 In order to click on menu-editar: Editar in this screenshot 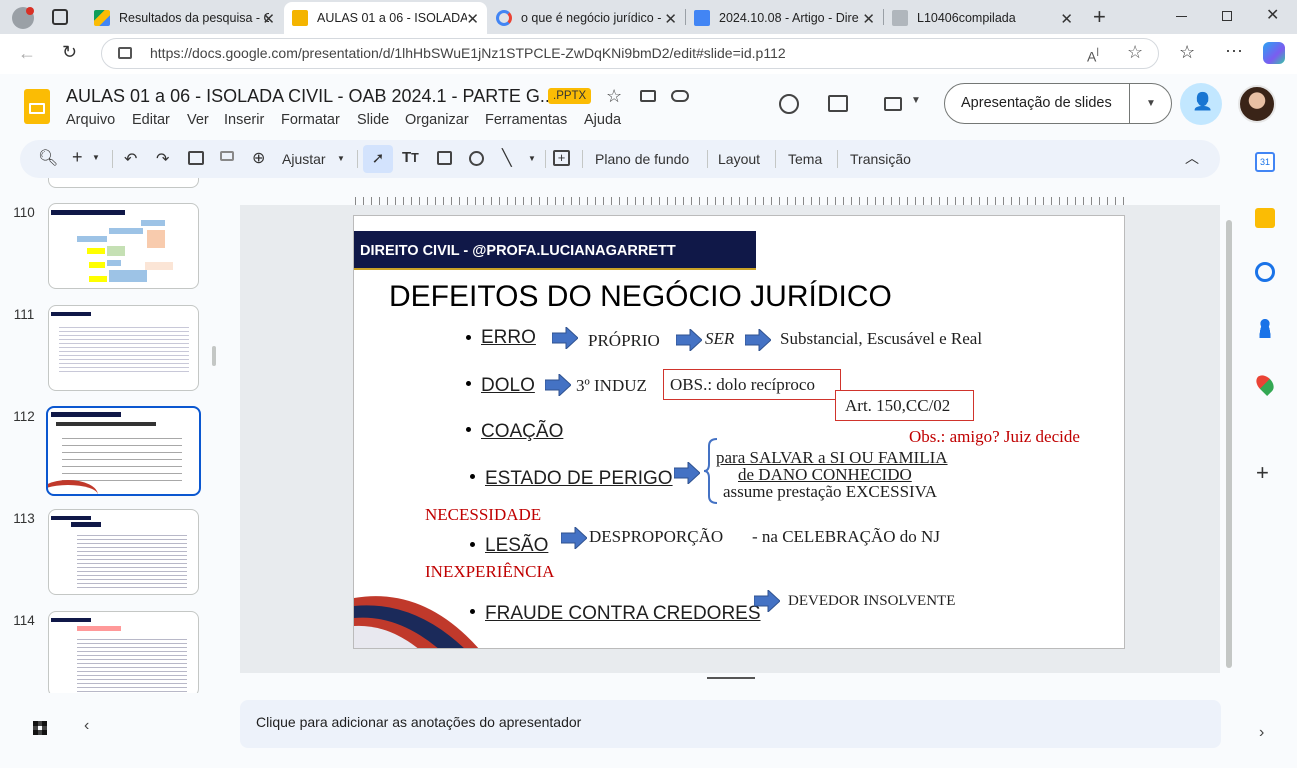, I will do `click(151, 120)`.